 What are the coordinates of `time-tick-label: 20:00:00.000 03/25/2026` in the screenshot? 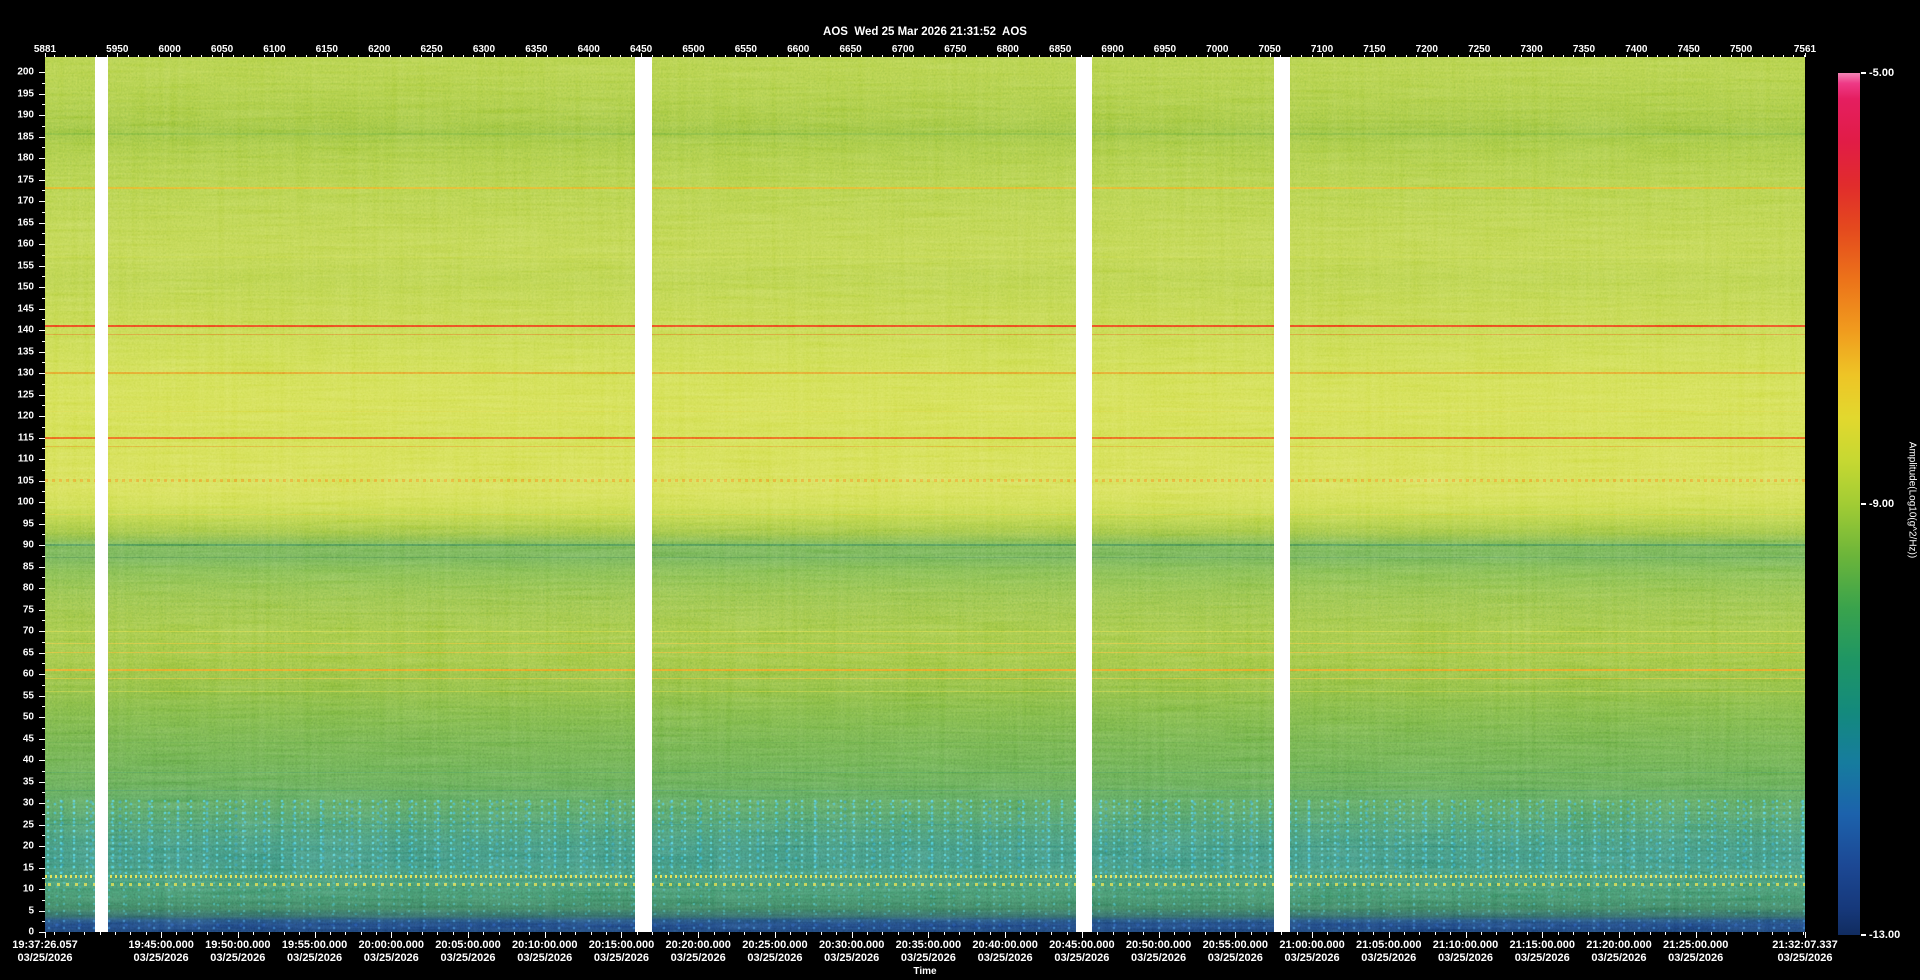 It's located at (391, 952).